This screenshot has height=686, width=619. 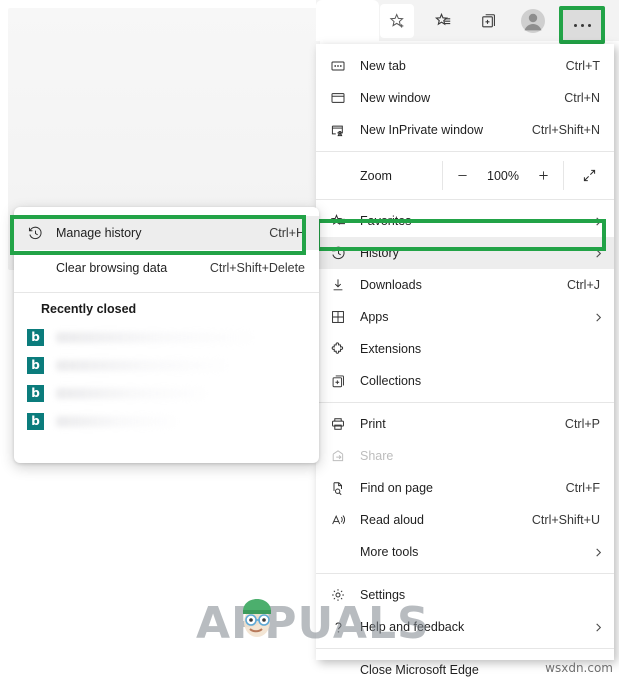 I want to click on menu-item-label: New tab, so click(x=463, y=66).